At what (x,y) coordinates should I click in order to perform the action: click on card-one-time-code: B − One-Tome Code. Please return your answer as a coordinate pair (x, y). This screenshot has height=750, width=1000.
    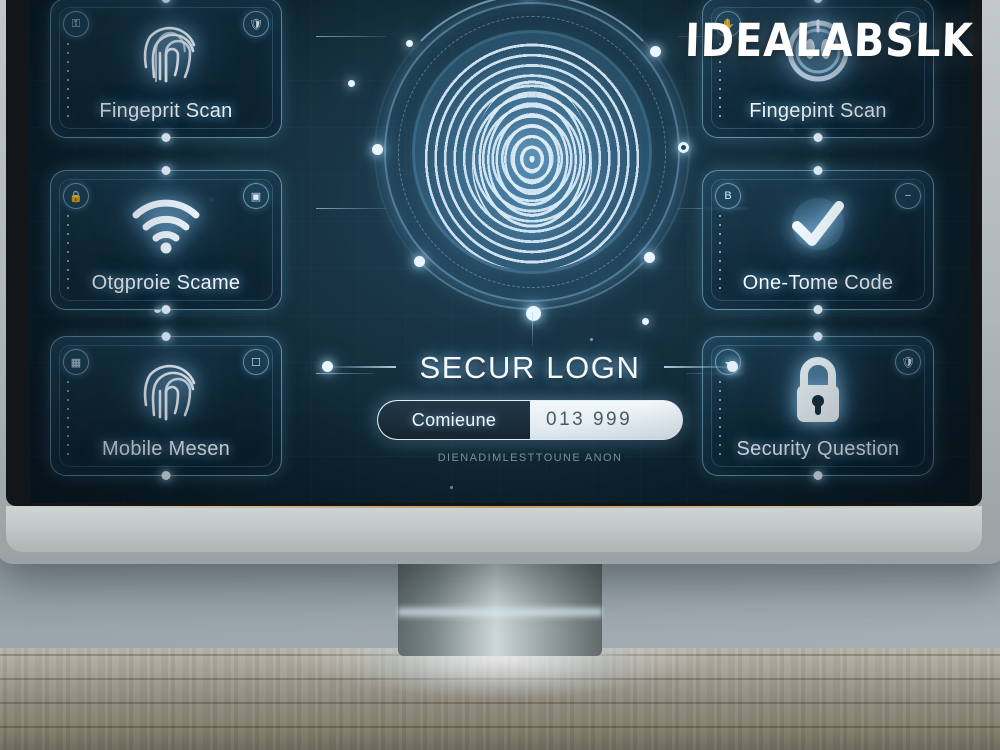
    Looking at the image, I should click on (818, 240).